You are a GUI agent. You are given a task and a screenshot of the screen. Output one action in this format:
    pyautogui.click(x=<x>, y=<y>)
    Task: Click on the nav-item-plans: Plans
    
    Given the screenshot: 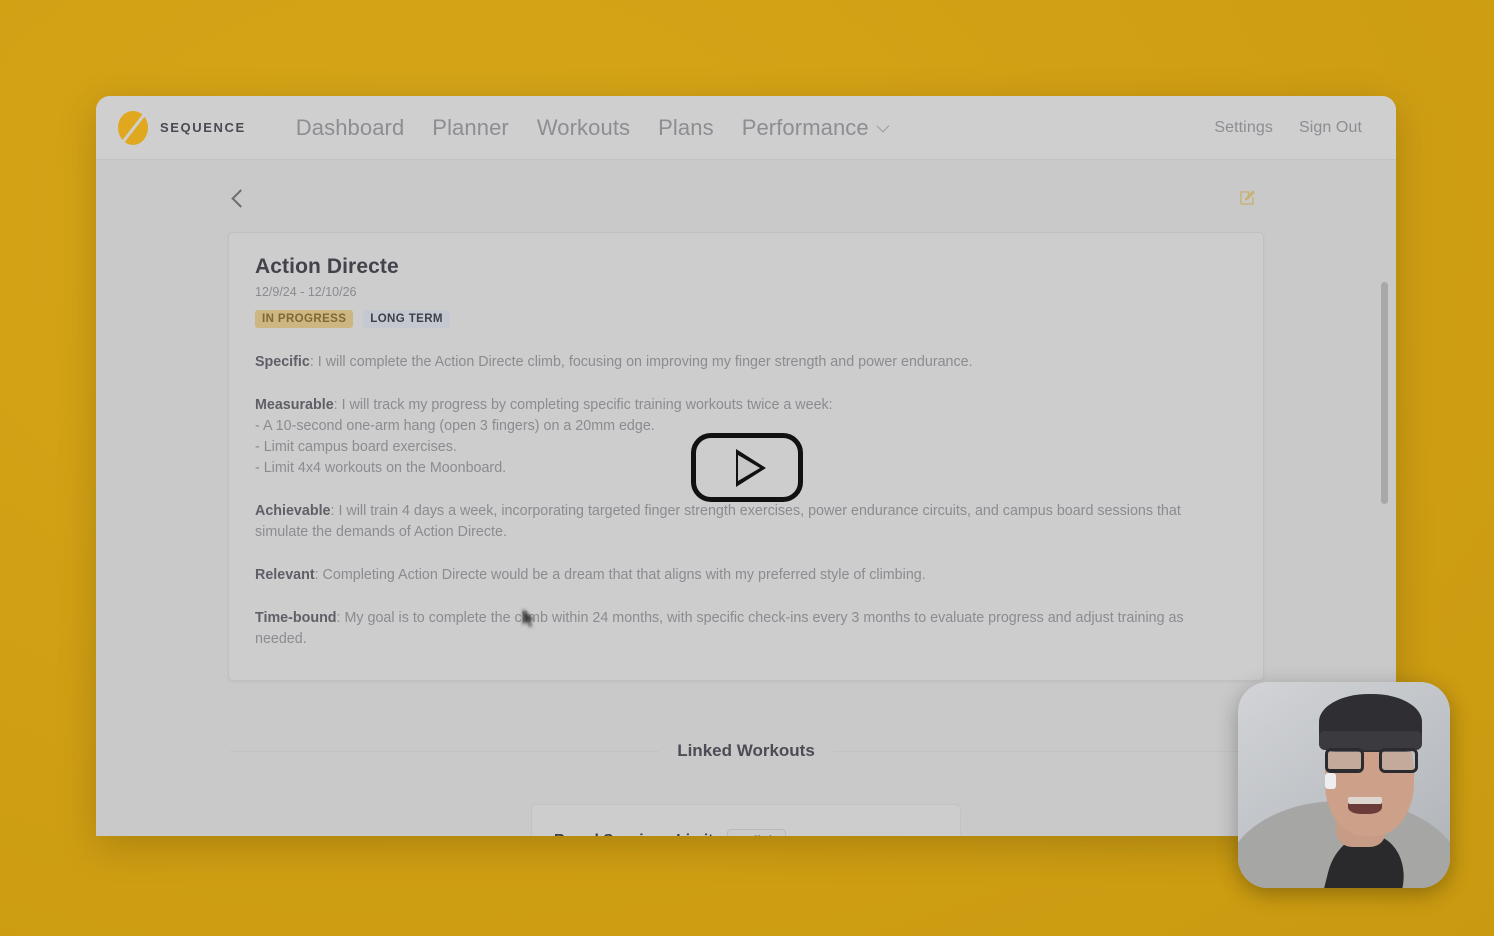 What is the action you would take?
    pyautogui.click(x=686, y=128)
    